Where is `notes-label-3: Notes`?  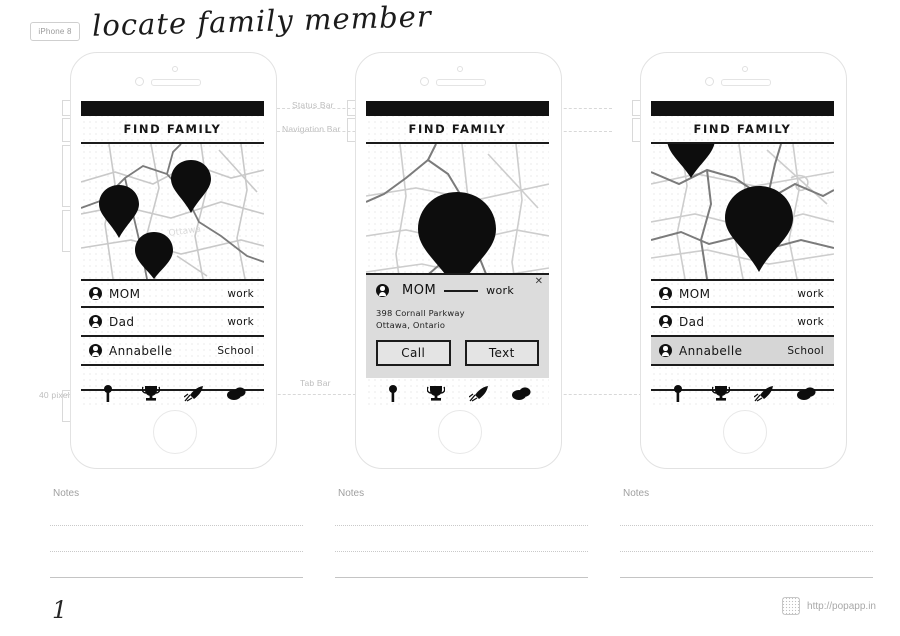 notes-label-3: Notes is located at coordinates (636, 493).